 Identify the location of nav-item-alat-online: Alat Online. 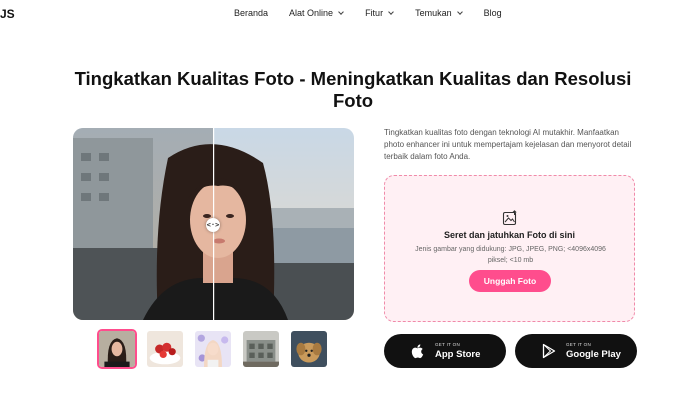
(316, 13).